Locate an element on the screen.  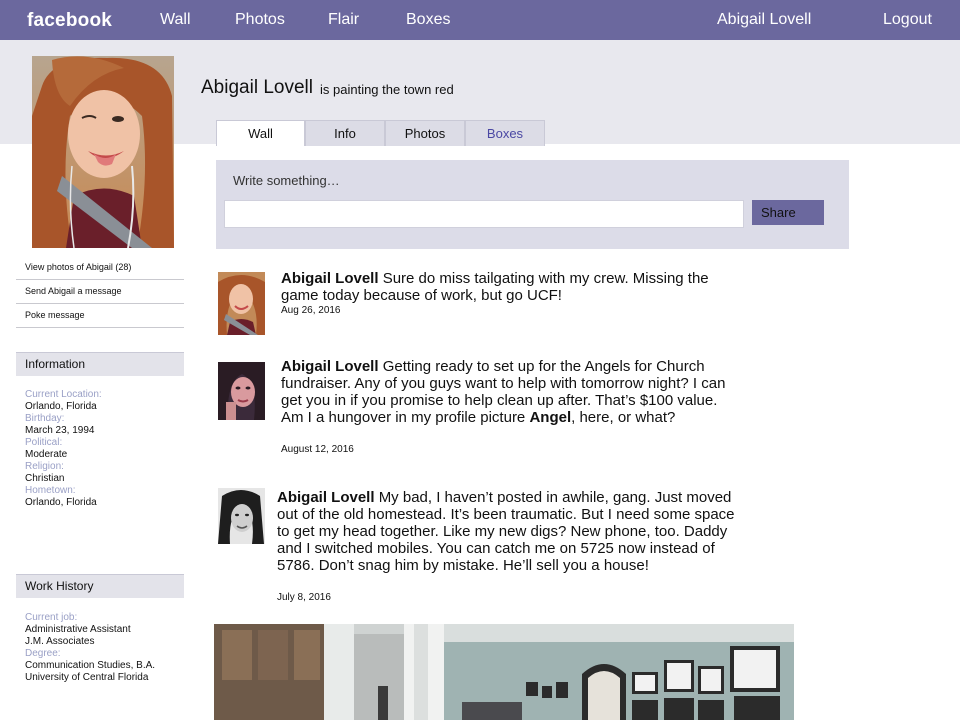
send-message-link: Send Abigail a message is located at coordinates (100, 292).